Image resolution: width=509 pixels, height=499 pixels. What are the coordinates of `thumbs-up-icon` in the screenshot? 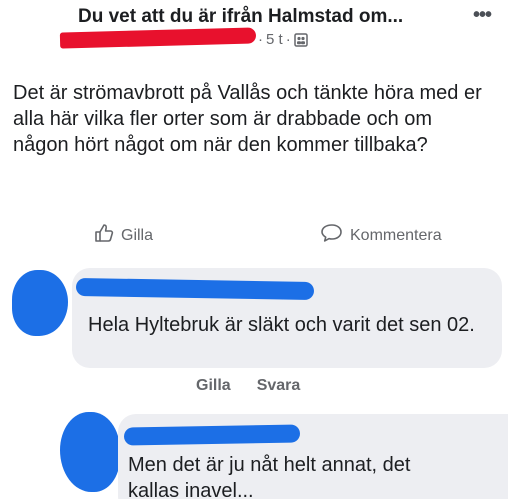 It's located at (104, 235).